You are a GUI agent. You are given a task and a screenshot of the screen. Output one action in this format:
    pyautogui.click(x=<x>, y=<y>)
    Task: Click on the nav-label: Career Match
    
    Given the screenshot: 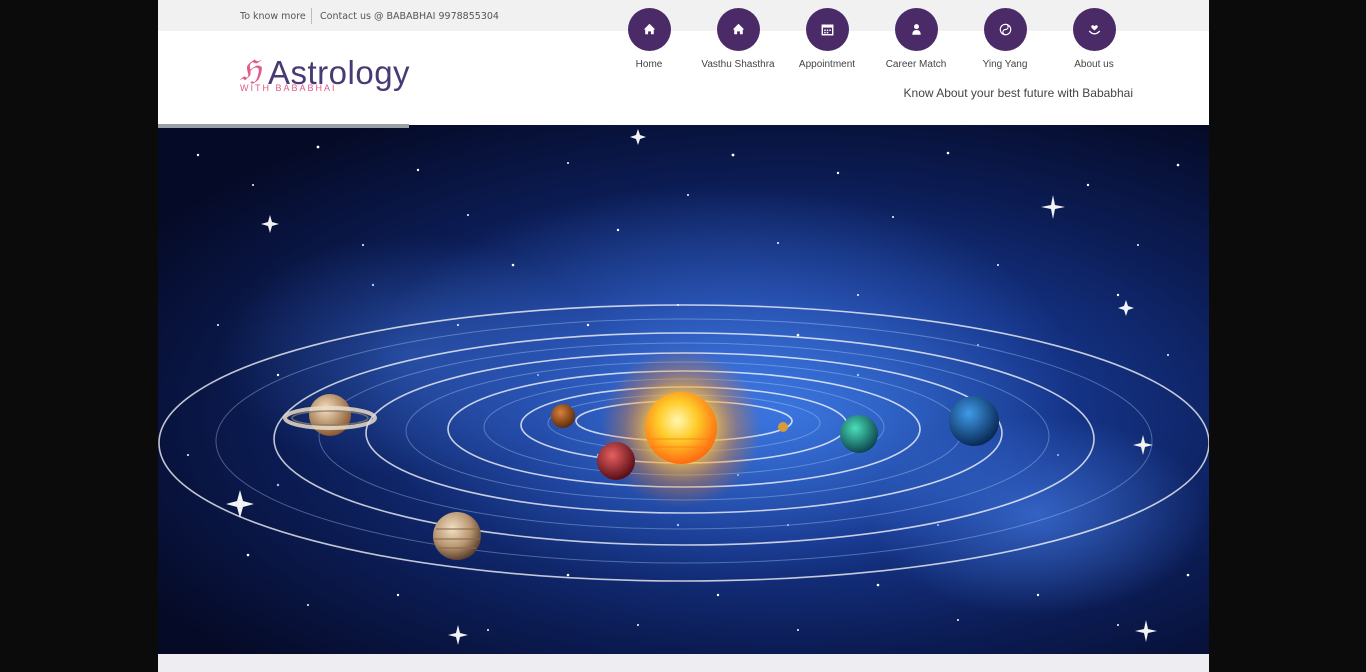 What is the action you would take?
    pyautogui.click(x=916, y=64)
    